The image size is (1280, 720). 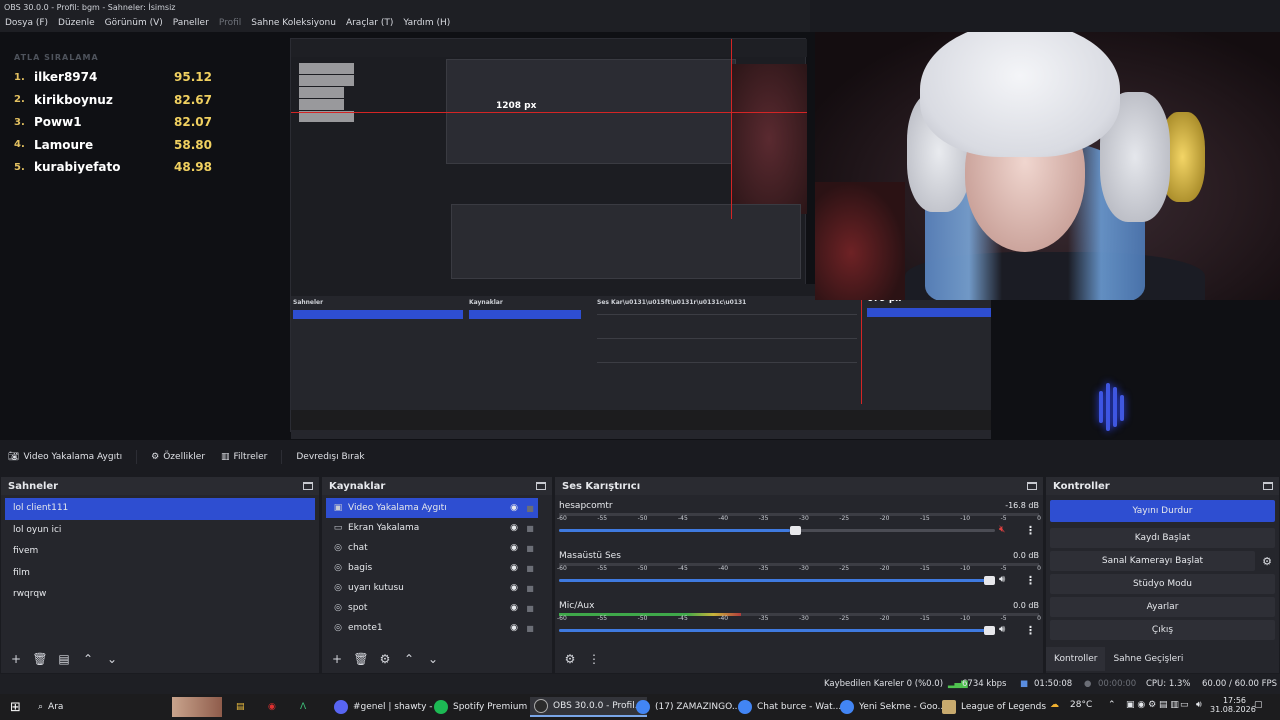 What do you see at coordinates (1162, 538) in the screenshot?
I see `start-recording-button: Kaydı Başlat` at bounding box center [1162, 538].